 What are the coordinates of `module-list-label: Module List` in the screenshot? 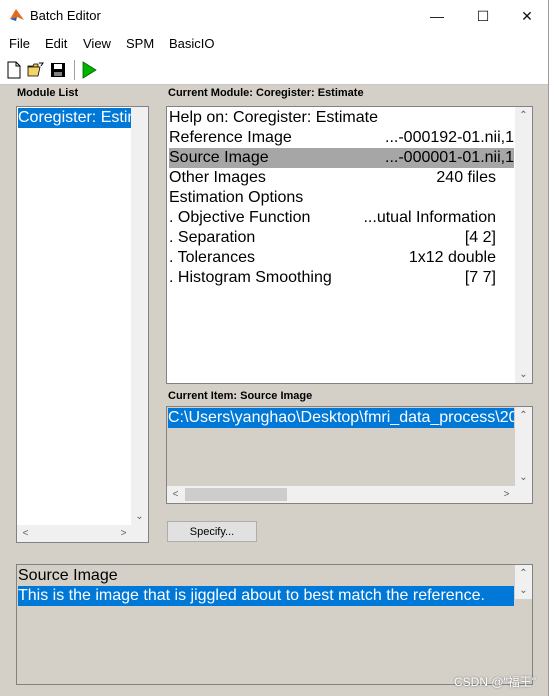 It's located at (48, 93).